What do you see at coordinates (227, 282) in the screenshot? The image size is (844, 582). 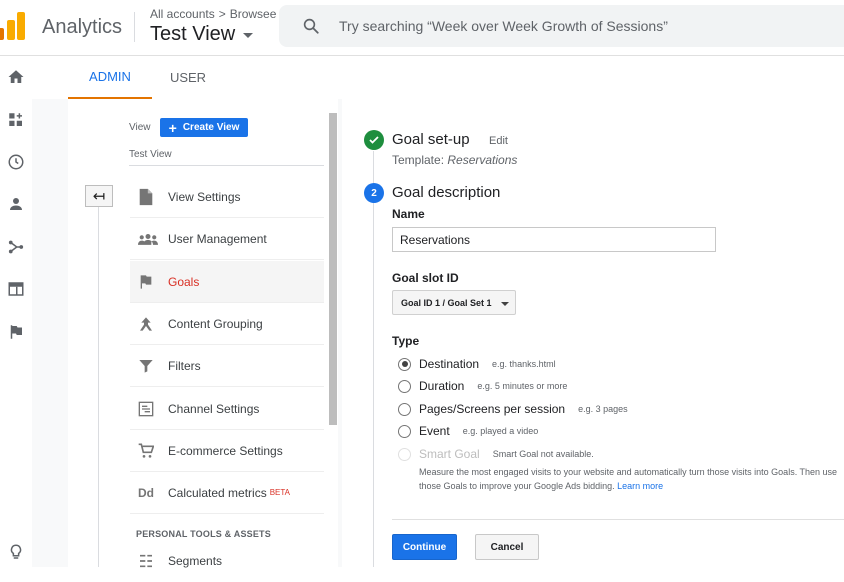 I see `menu-item-goals: Goals` at bounding box center [227, 282].